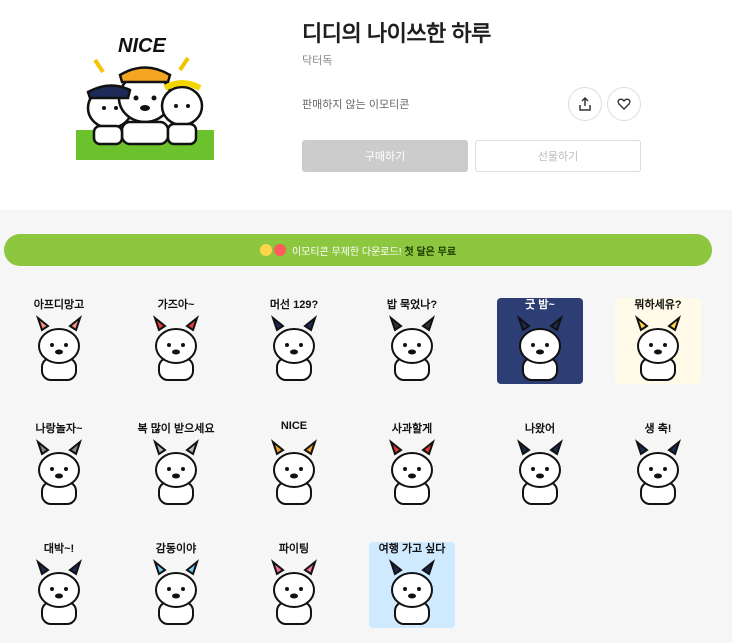  Describe the element at coordinates (294, 472) in the screenshot. I see `sticker-image` at that location.